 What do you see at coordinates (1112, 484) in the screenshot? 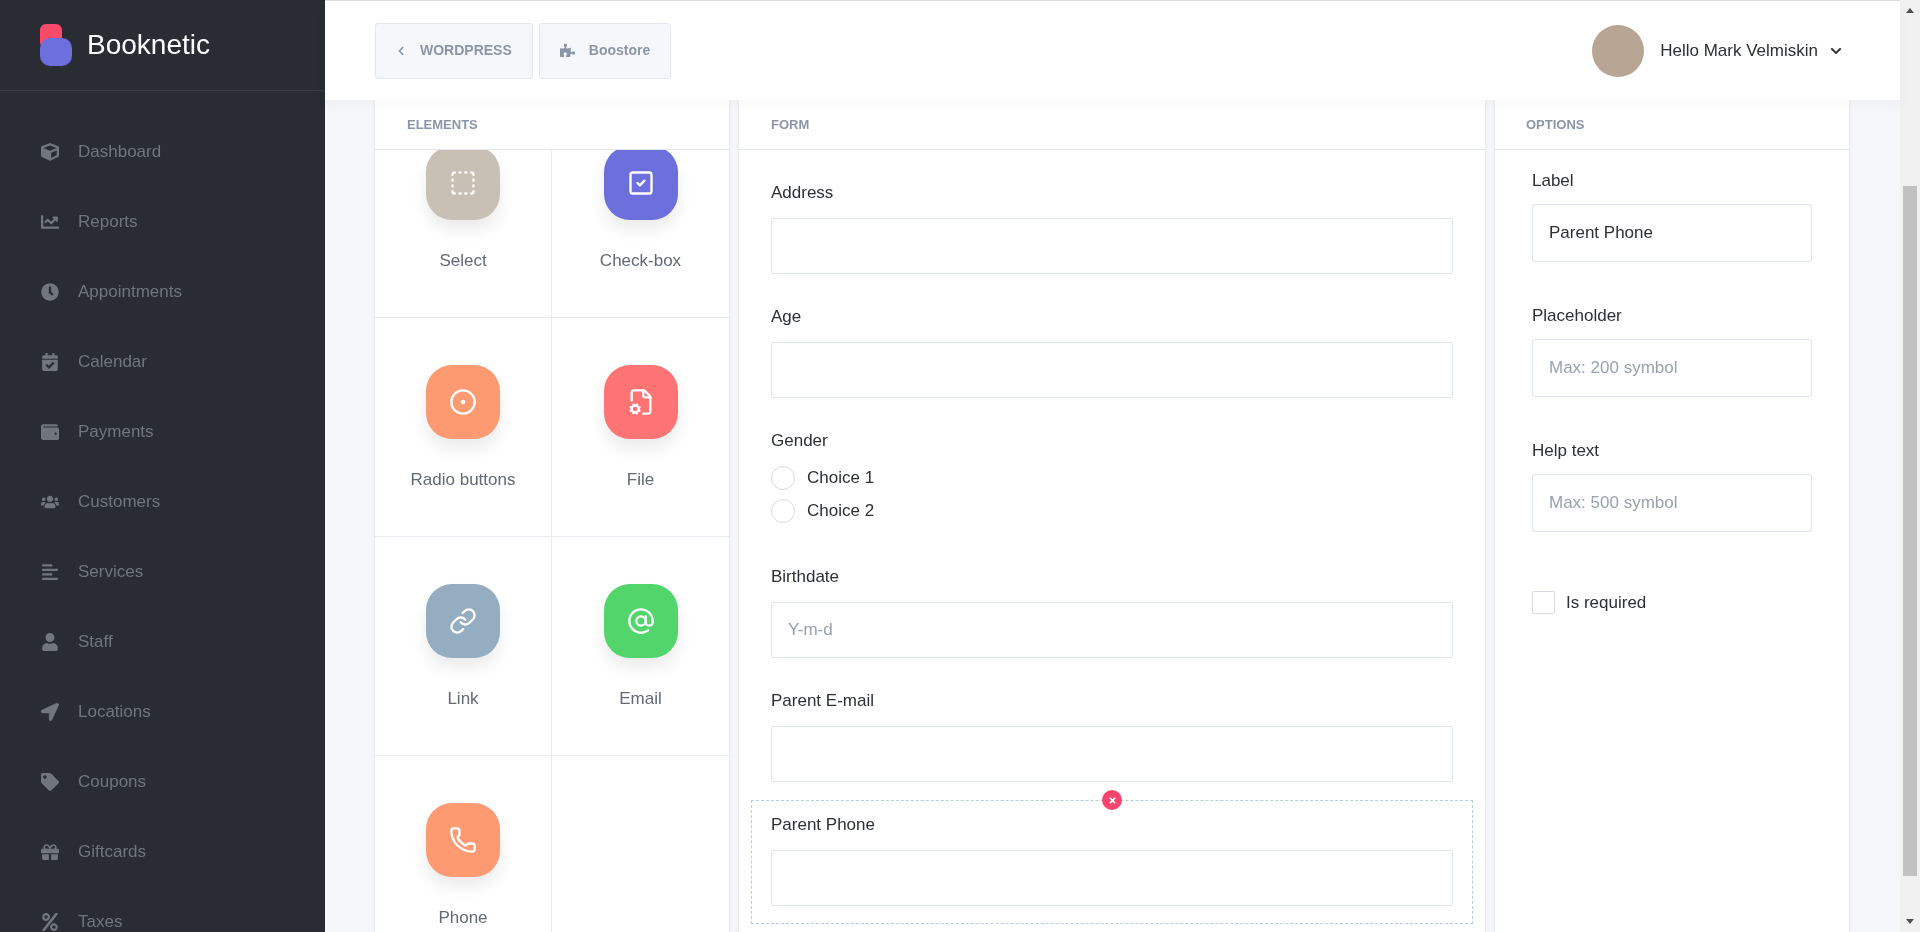
I see `field-block: Gender Choice 1 Choice 2` at bounding box center [1112, 484].